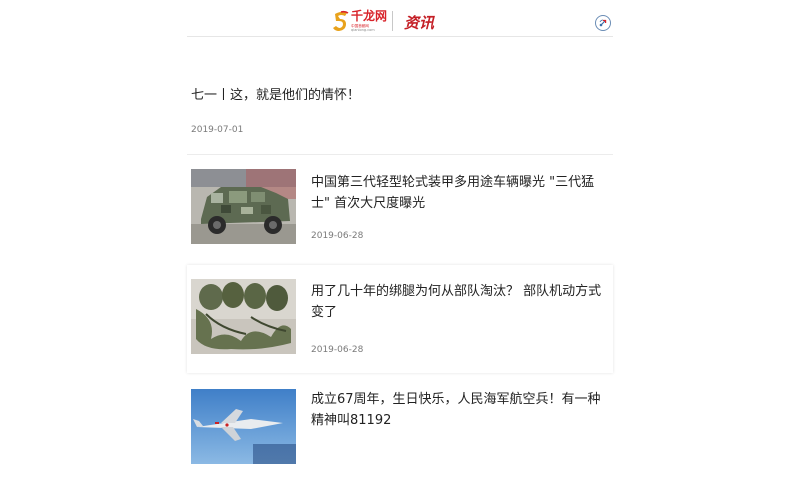  I want to click on site-logo: 千龙网 中国首都网 qianlong.com, so click(359, 21).